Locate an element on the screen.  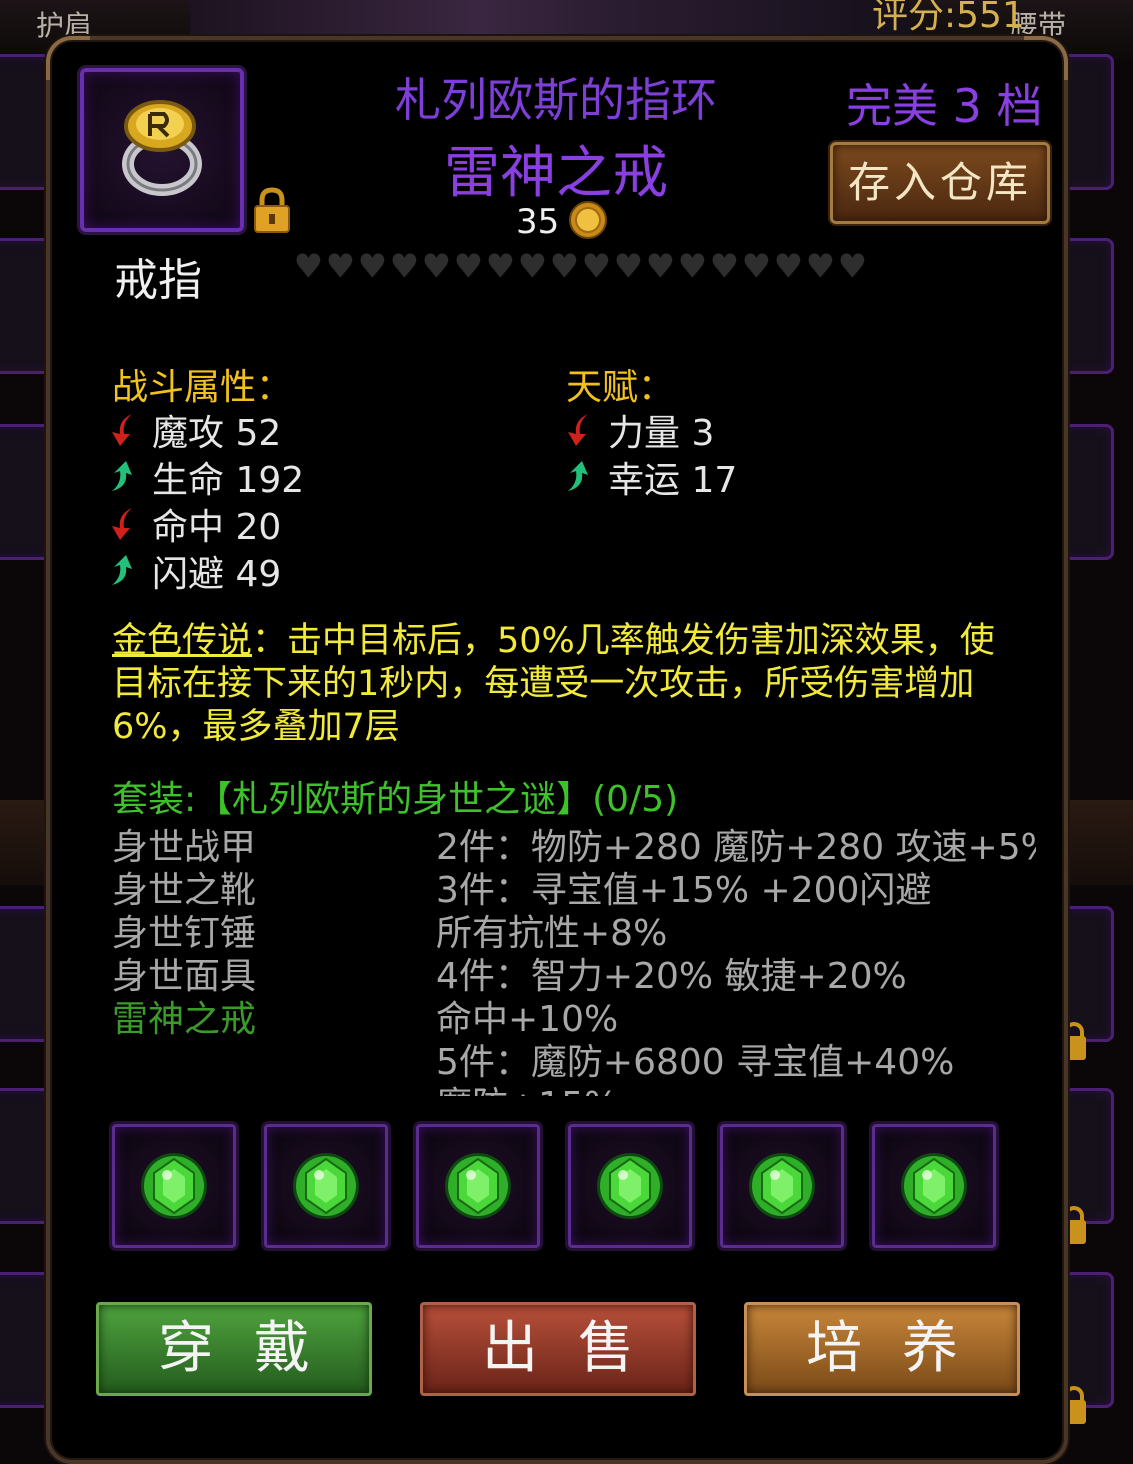
item-price: 35 is located at coordinates (538, 222).